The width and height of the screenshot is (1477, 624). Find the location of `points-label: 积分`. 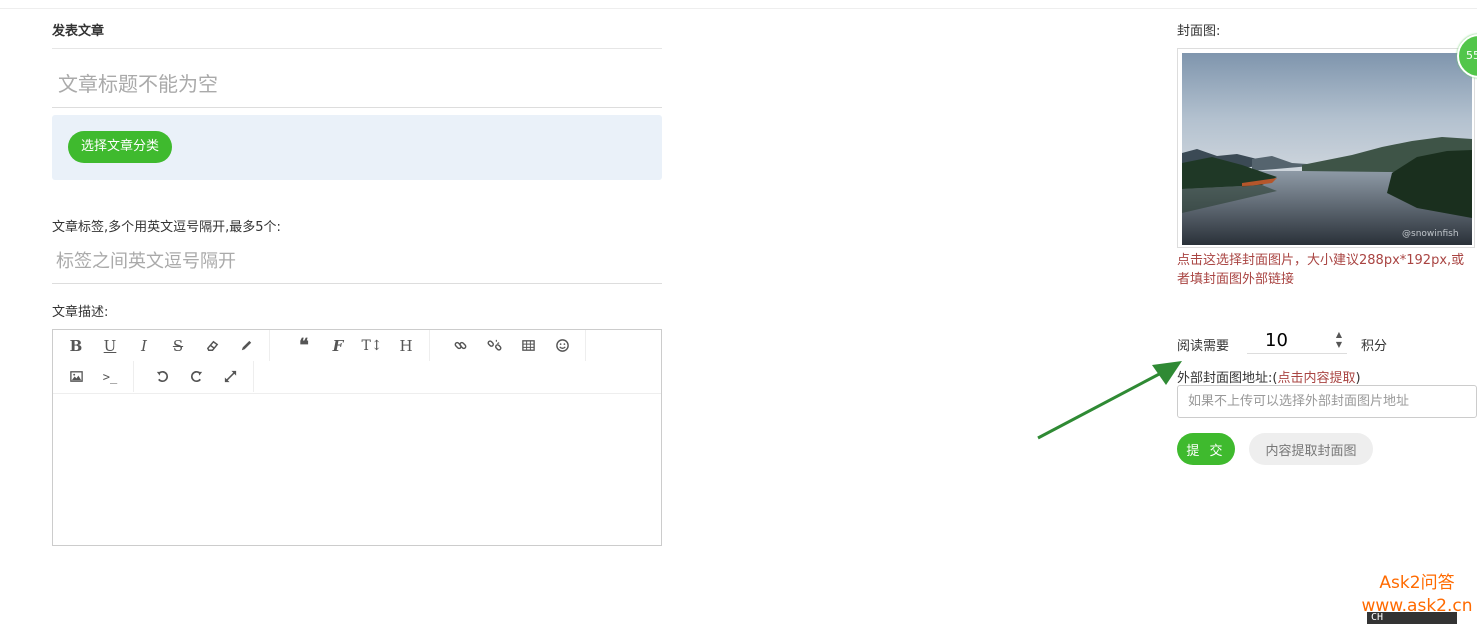

points-label: 积分 is located at coordinates (1374, 346).